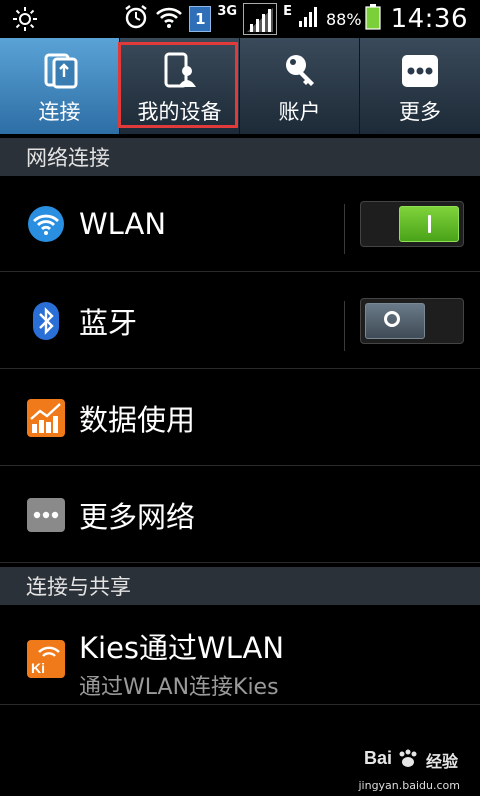 The height and width of the screenshot is (796, 480). I want to click on settings-tab-bar: 连接 我的设备 账户 更多, so click(240, 86).